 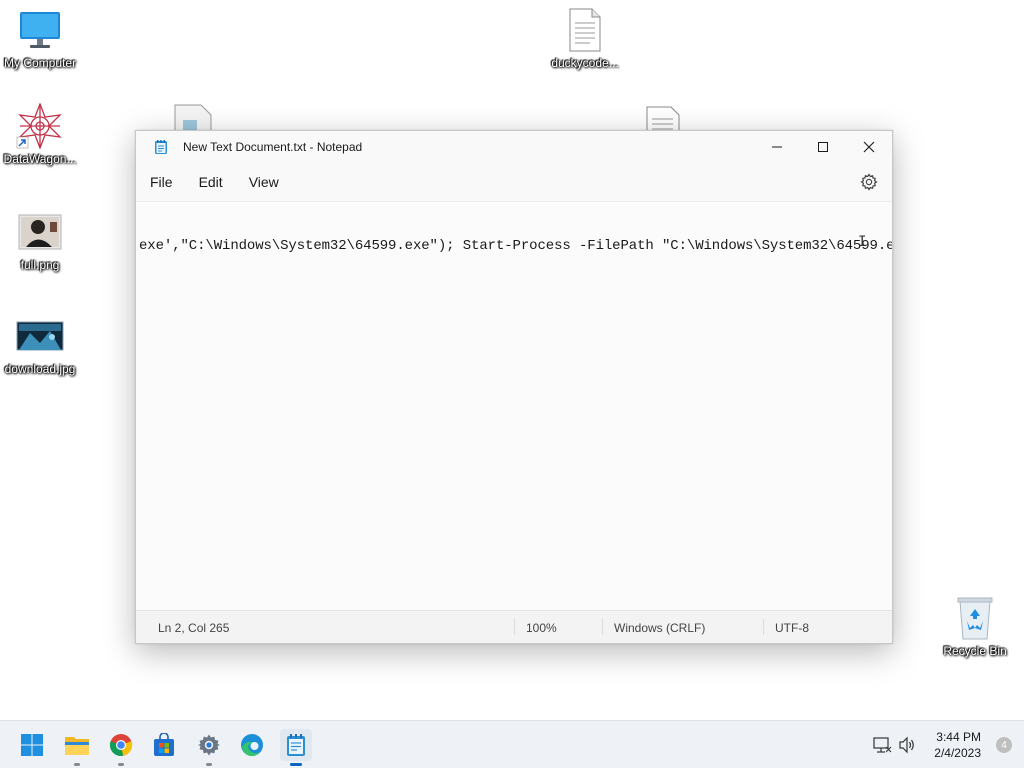 I want to click on status-zoom: 100%, so click(x=541, y=628).